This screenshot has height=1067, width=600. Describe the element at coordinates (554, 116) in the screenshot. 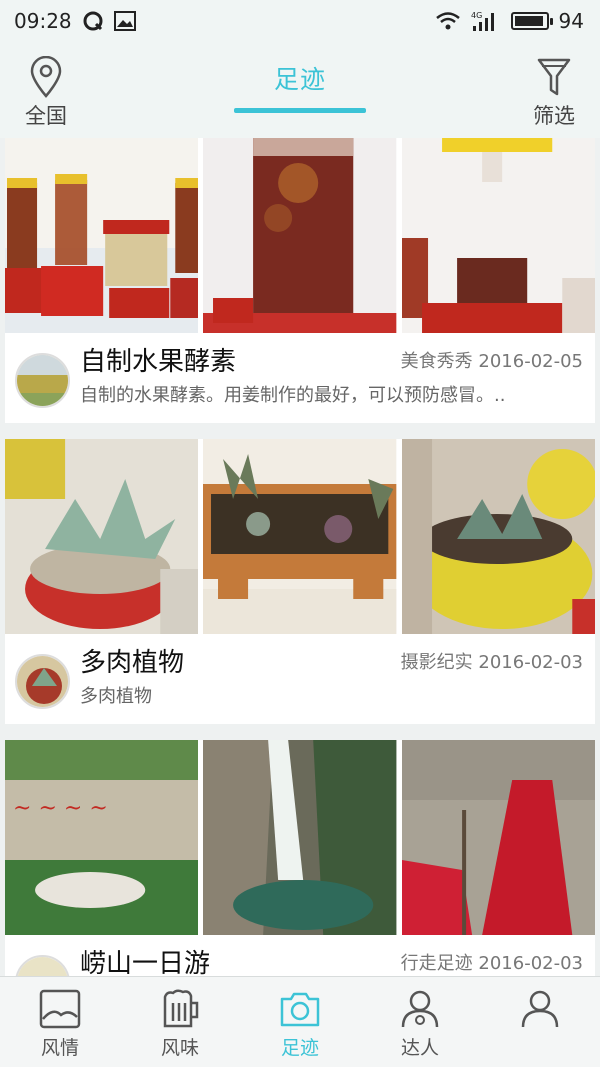

I see `filter-label: 筛选` at that location.